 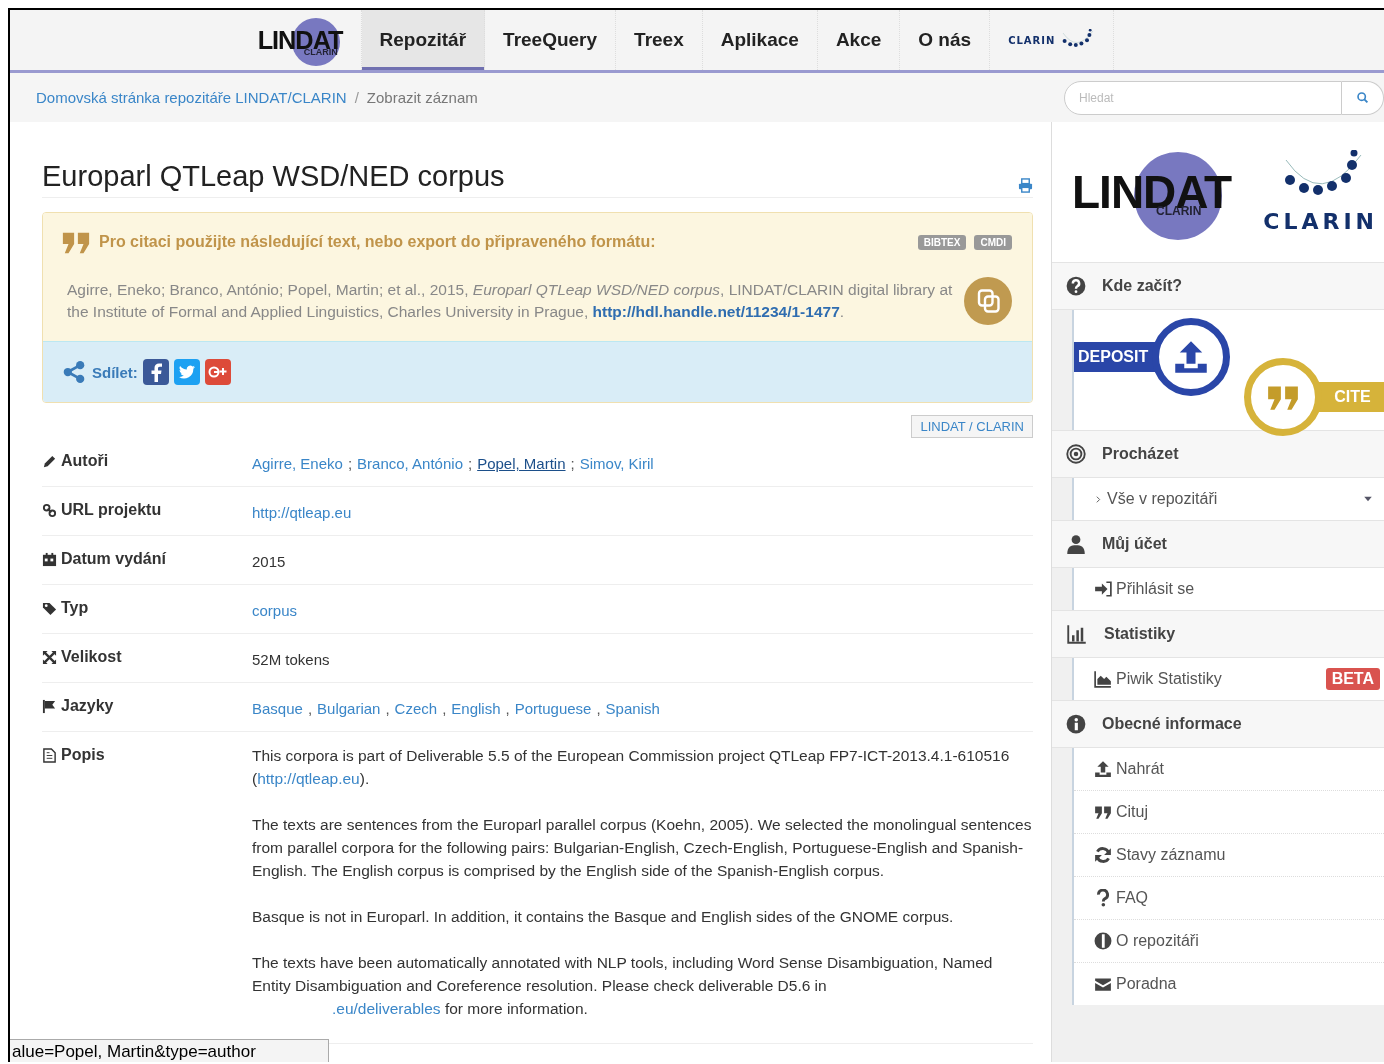 What do you see at coordinates (91, 657) in the screenshot?
I see `field-label: Velikost` at bounding box center [91, 657].